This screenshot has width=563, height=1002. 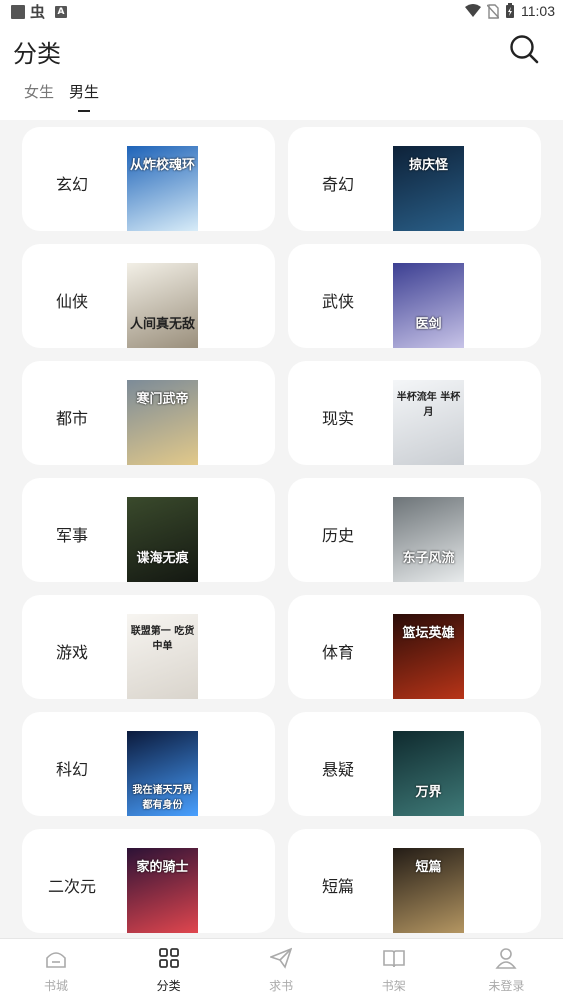 I want to click on nav-item-1: 分类, so click(x=169, y=970).